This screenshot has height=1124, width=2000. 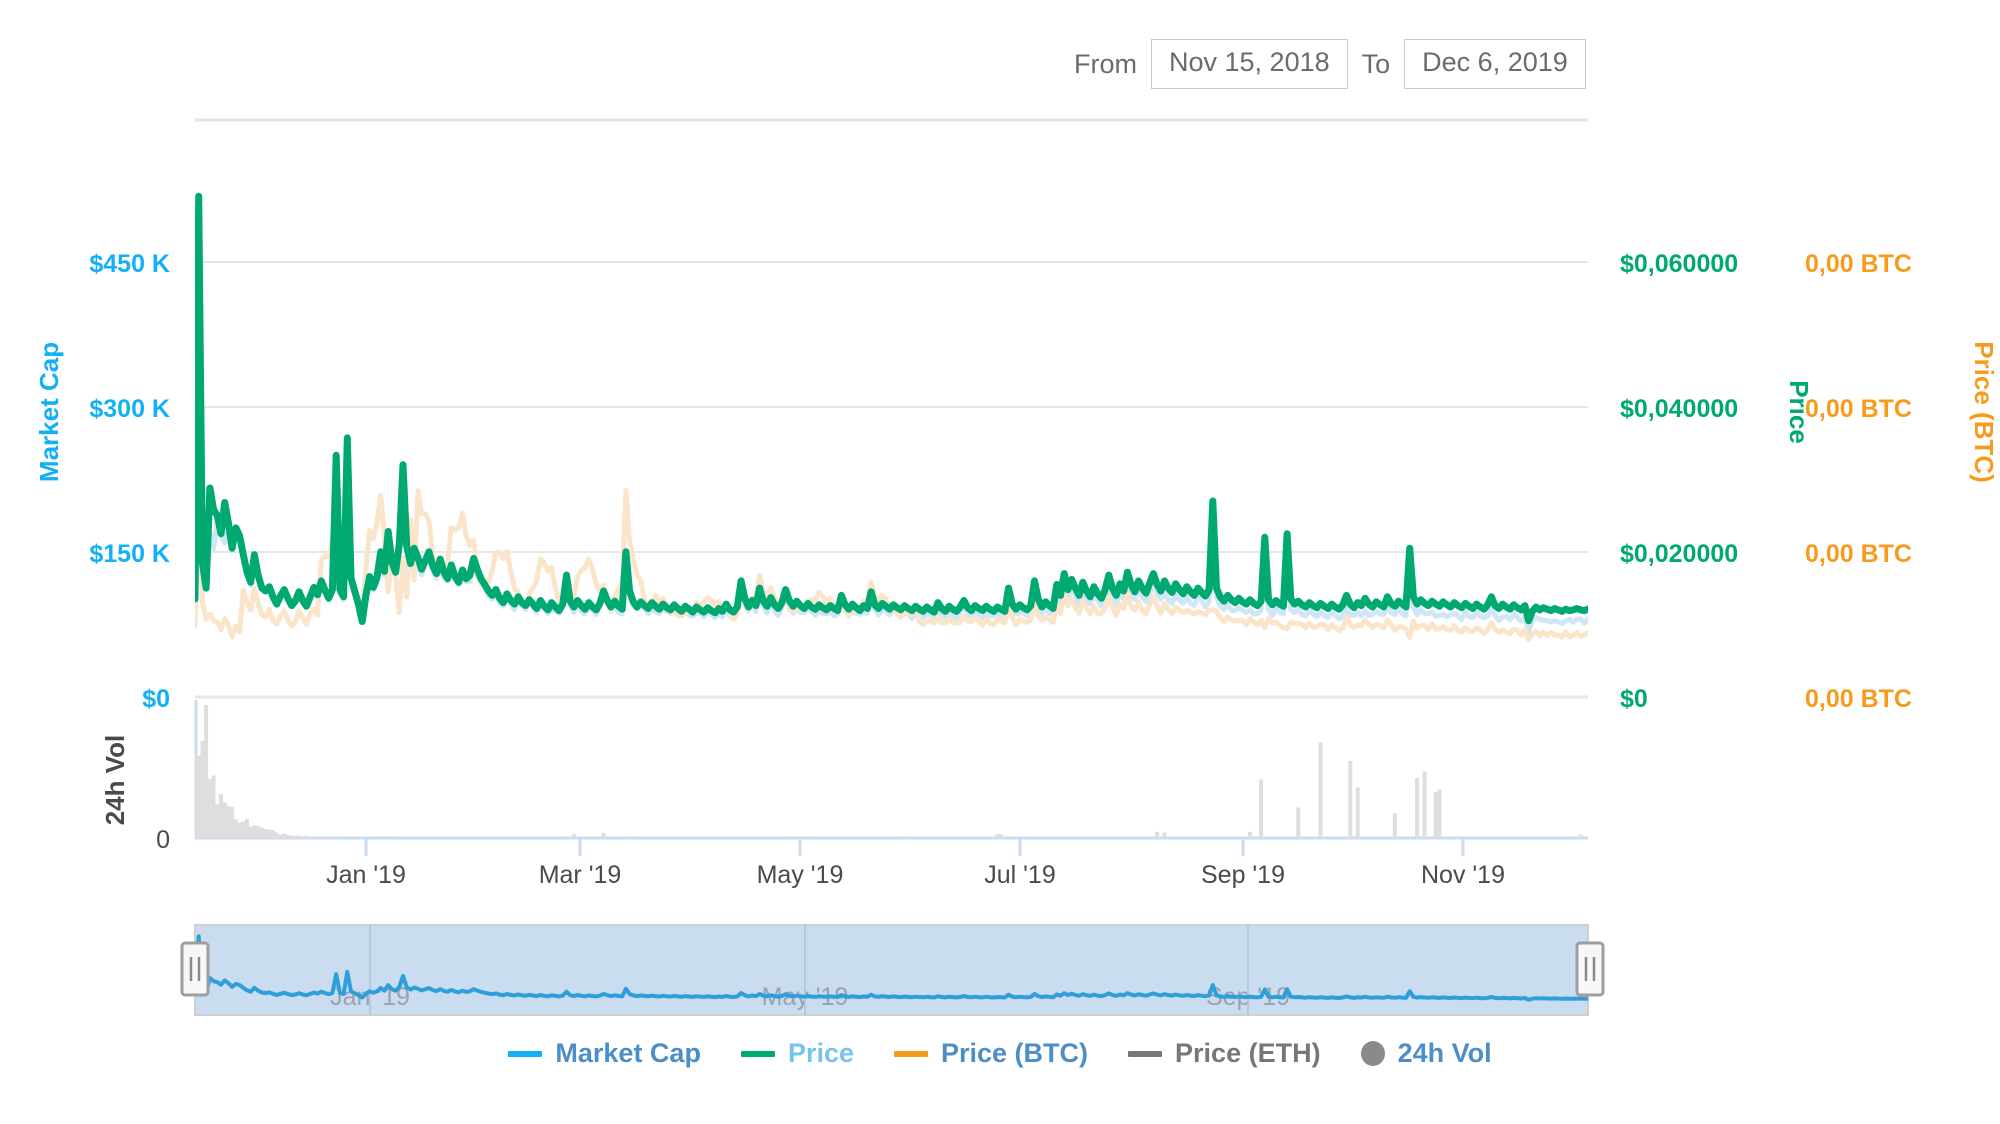 I want to click on ytick-market-cap-1: $300 K, so click(x=129, y=409).